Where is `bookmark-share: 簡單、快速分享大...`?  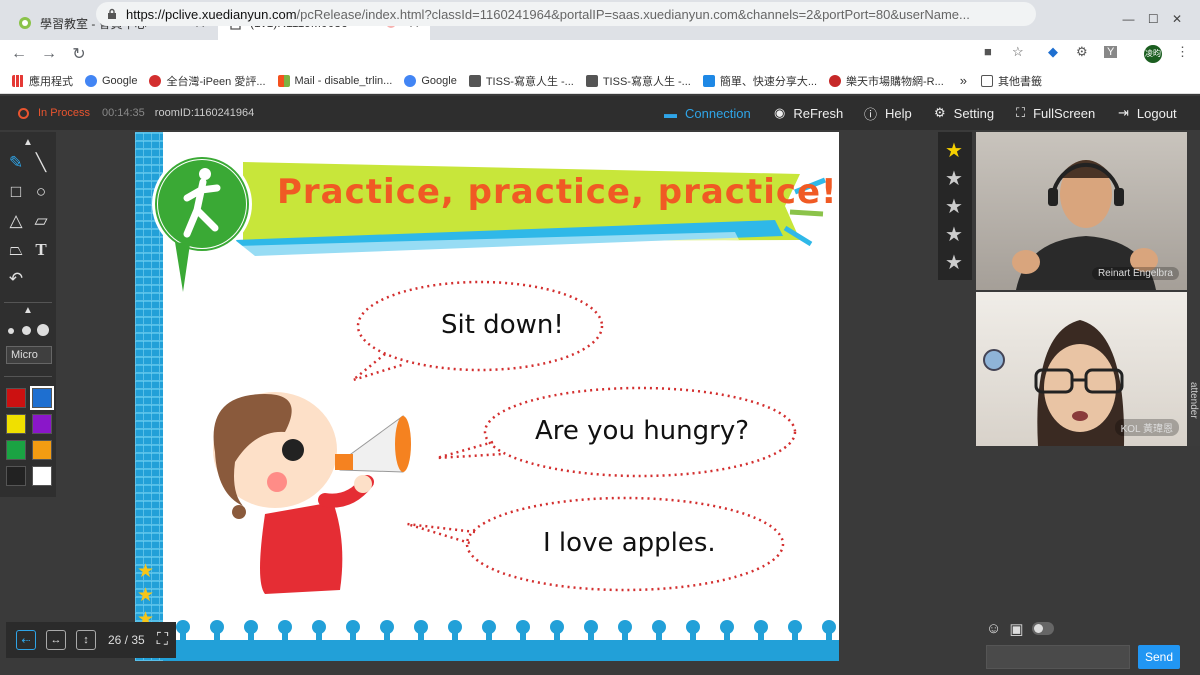
bookmark-share: 簡單、快速分享大... is located at coordinates (759, 81).